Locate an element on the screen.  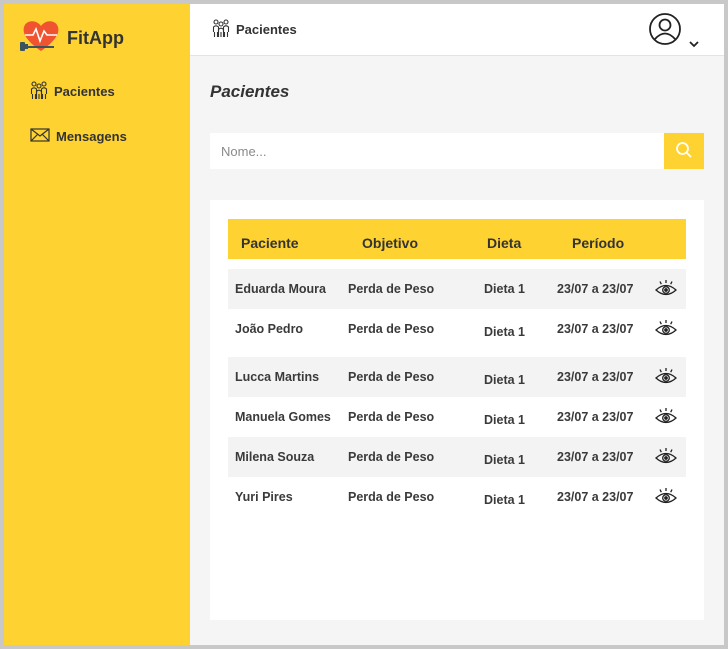
table-header: Paciente Objetivo Dieta Período is located at coordinates (457, 239).